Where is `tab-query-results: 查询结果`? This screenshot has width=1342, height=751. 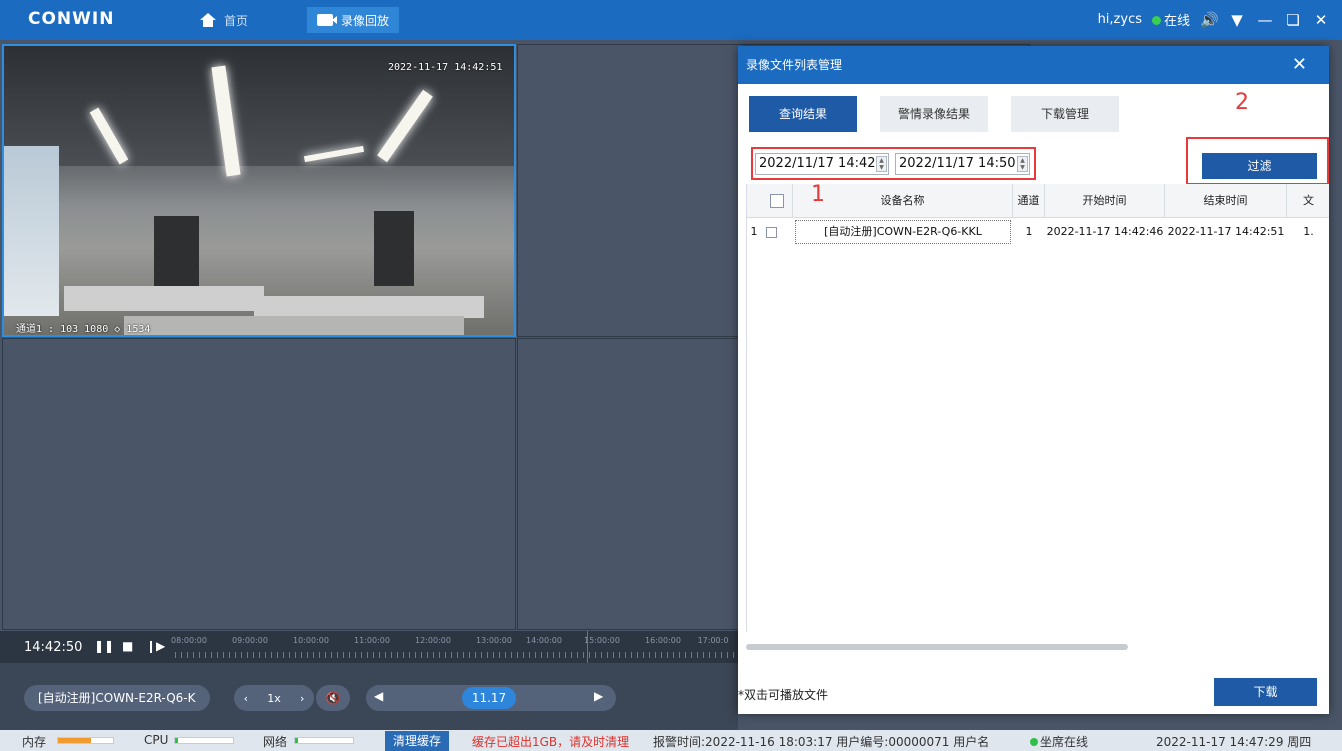
tab-query-results: 查询结果 is located at coordinates (803, 114).